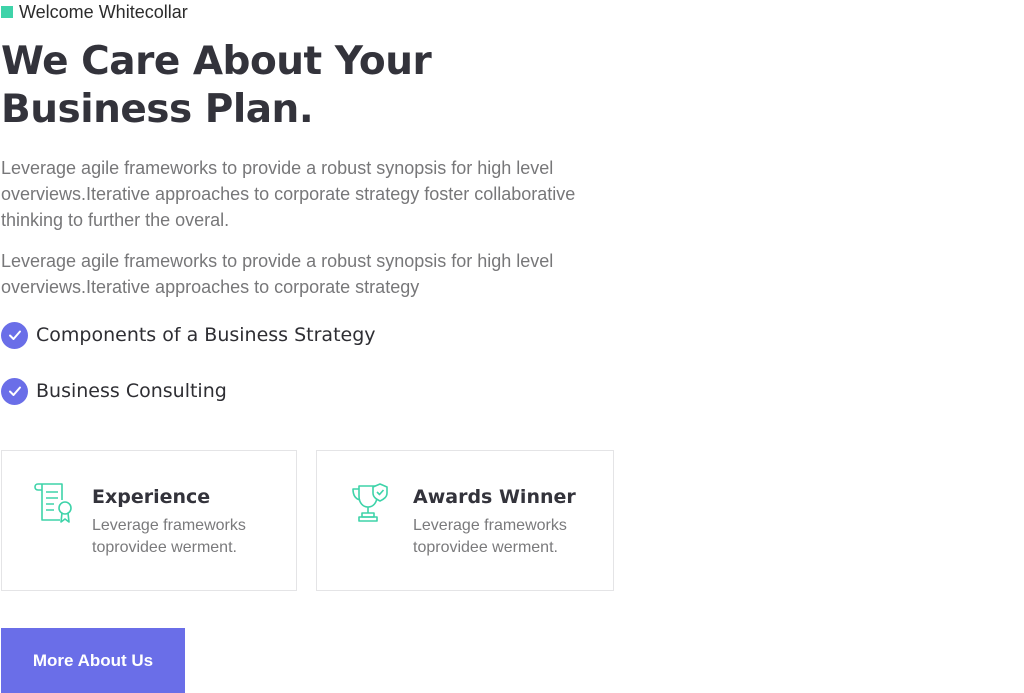 This screenshot has width=1024, height=693. I want to click on trophy-icon, so click(369, 502).